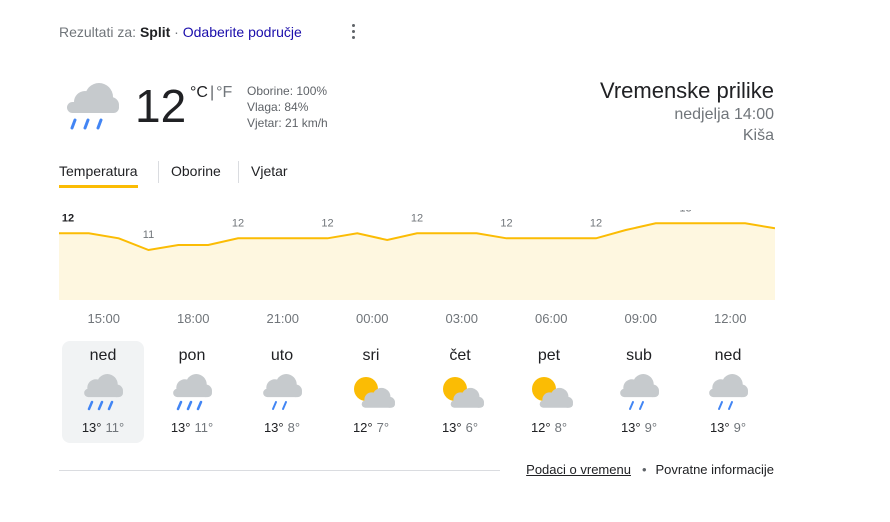 The image size is (890, 522). Describe the element at coordinates (353, 31) in the screenshot. I see `more-vert-icon` at that location.